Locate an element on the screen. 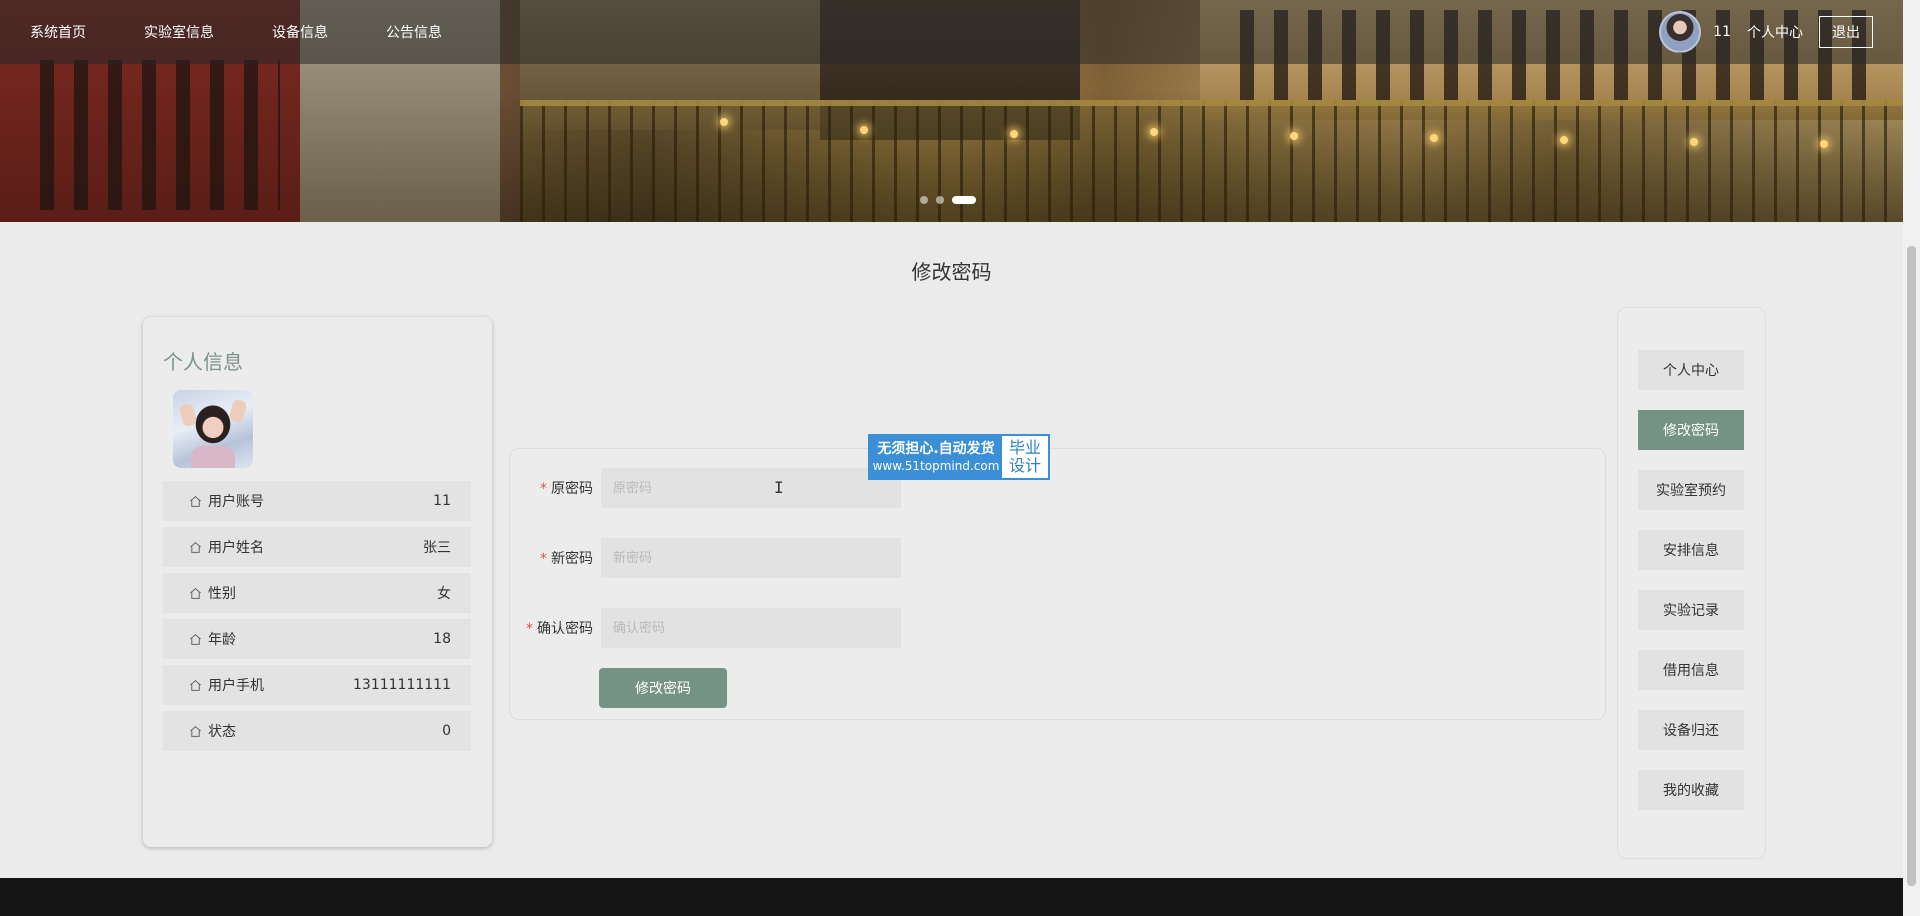 The image size is (1920, 916). scrollbar-thumb is located at coordinates (1911, 566).